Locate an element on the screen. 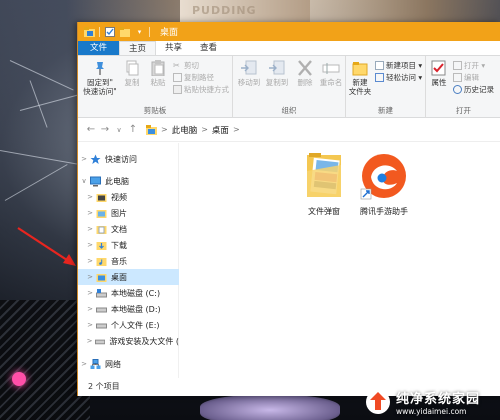 This screenshot has width=500, height=420. copy-to-button: 复制到 is located at coordinates (277, 73).